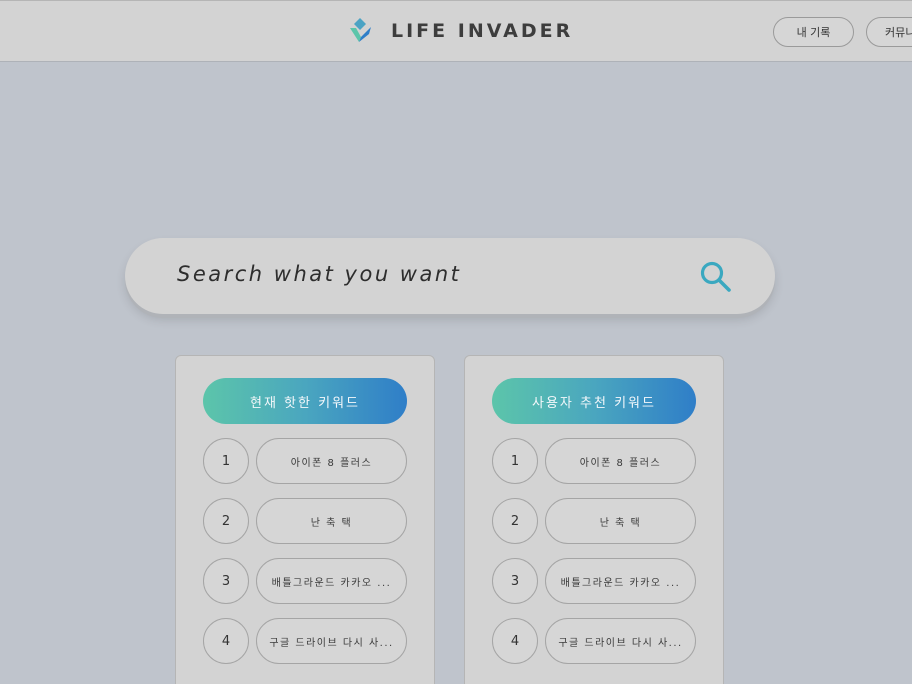  What do you see at coordinates (482, 31) in the screenshot?
I see `brand-name: LIFE INVADER` at bounding box center [482, 31].